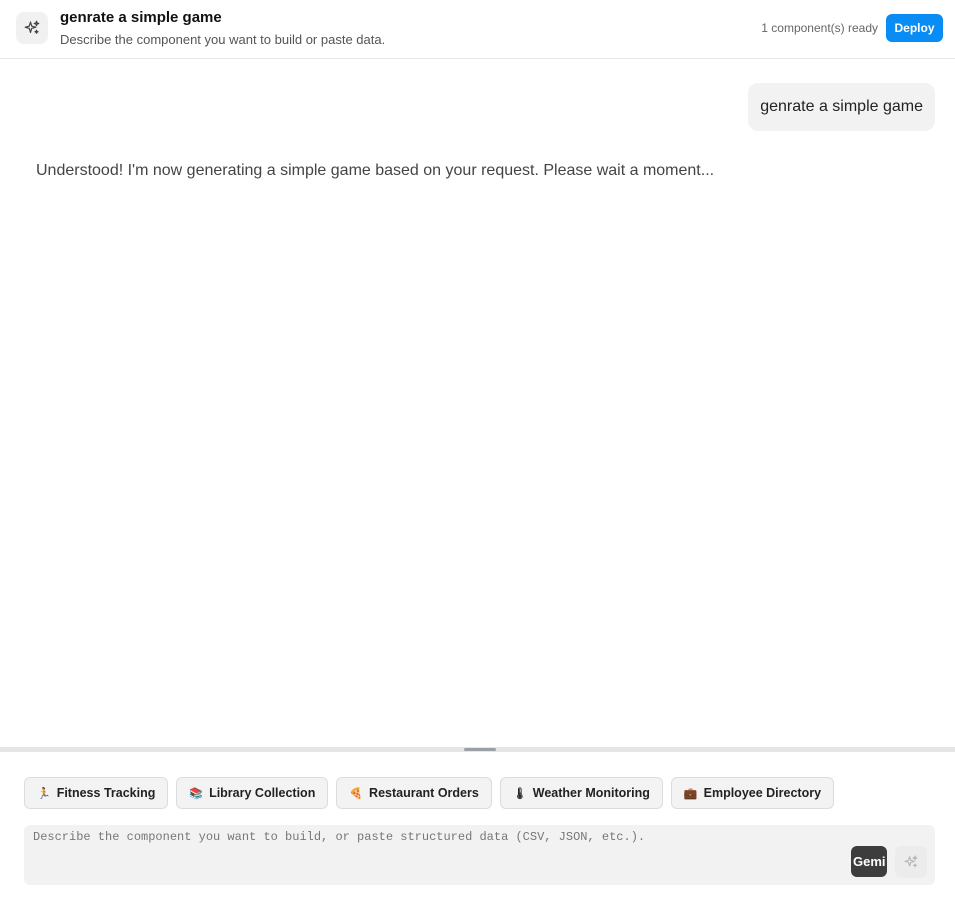 This screenshot has width=955, height=906. Describe the element at coordinates (914, 28) in the screenshot. I see `deploy-button: Deploy` at that location.